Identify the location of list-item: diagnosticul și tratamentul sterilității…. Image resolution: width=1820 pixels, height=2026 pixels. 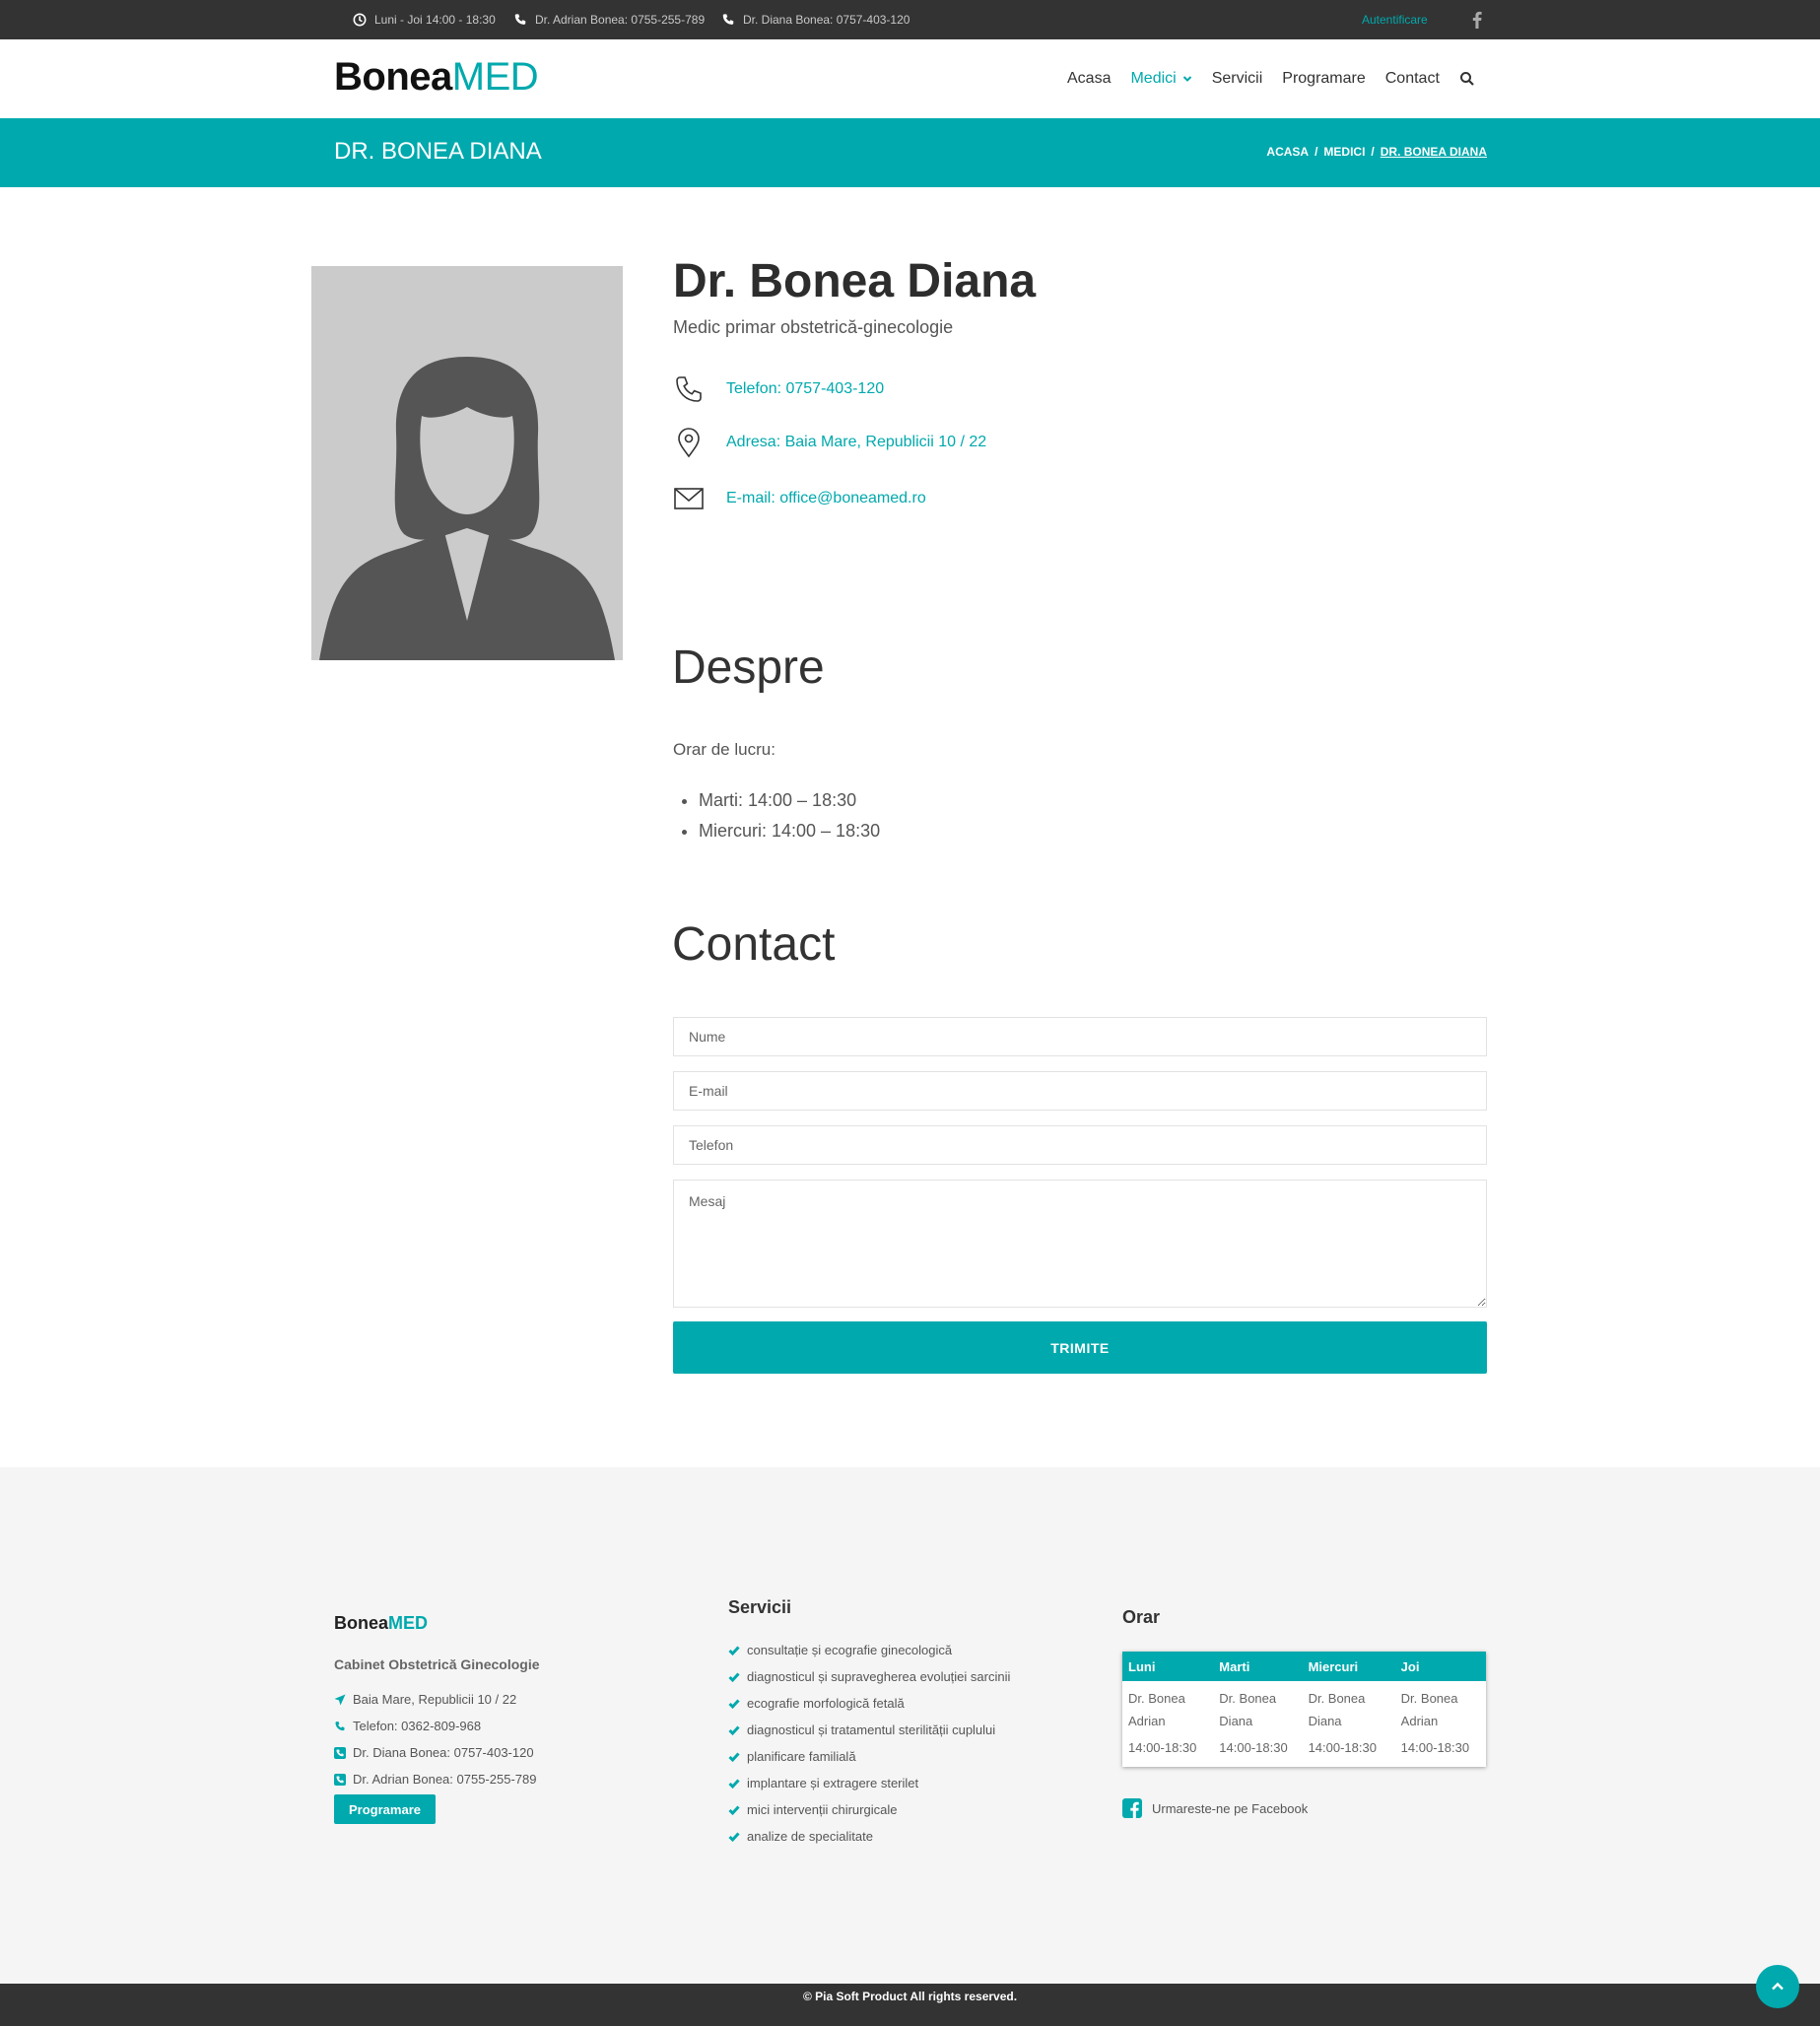
(869, 1730).